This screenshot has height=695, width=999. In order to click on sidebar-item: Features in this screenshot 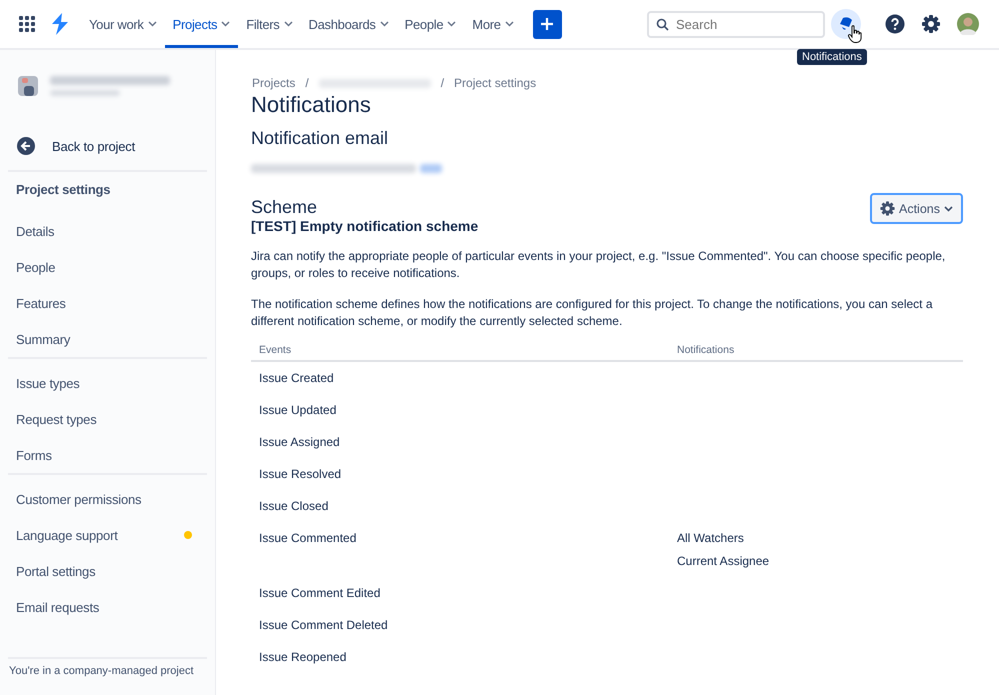, I will do `click(107, 303)`.